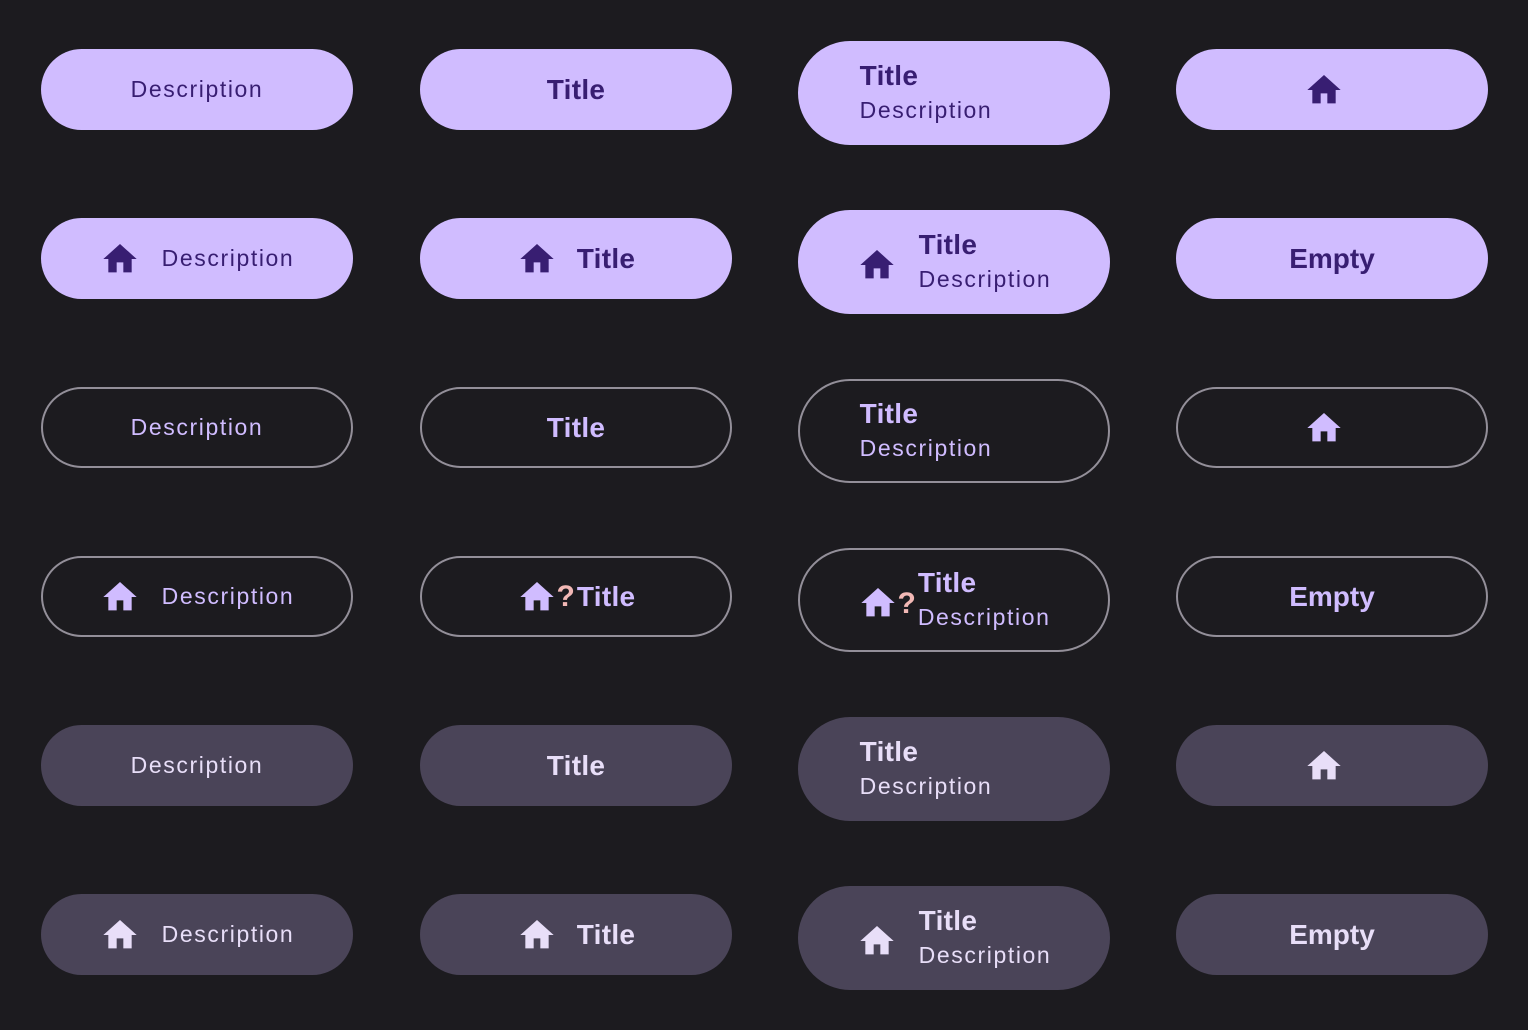 The width and height of the screenshot is (1528, 1030). Describe the element at coordinates (954, 431) in the screenshot. I see `outlined-title-description-button: Title Description` at that location.